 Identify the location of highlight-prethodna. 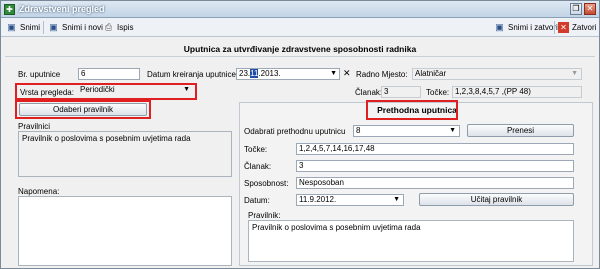
(412, 110).